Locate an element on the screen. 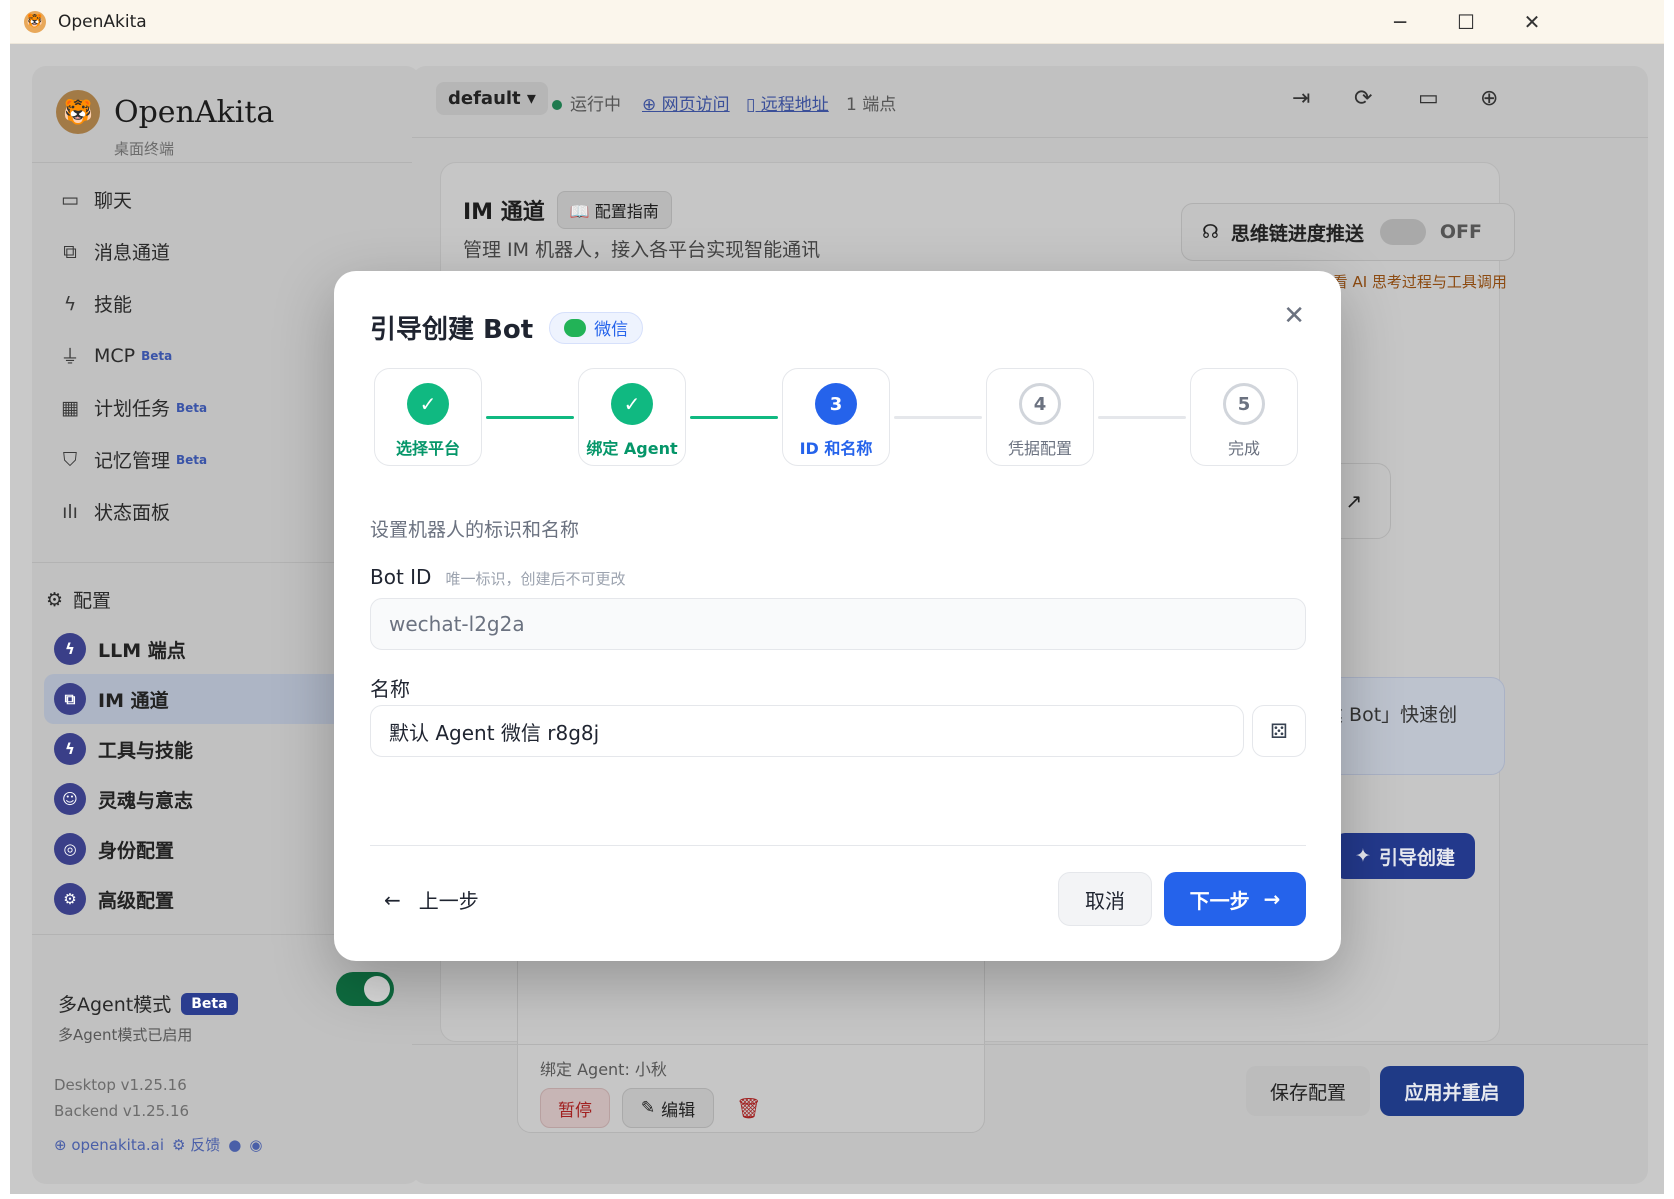 Image resolution: width=1674 pixels, height=1199 pixels. step-select-platform: ✓ 选择平台 is located at coordinates (428, 417).